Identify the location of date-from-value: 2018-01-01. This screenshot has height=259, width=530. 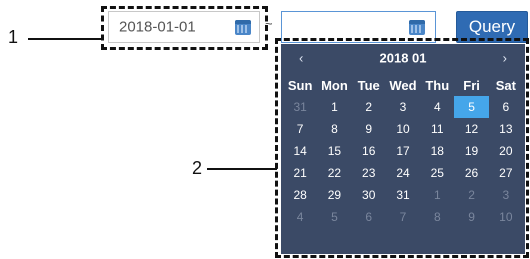
(157, 27).